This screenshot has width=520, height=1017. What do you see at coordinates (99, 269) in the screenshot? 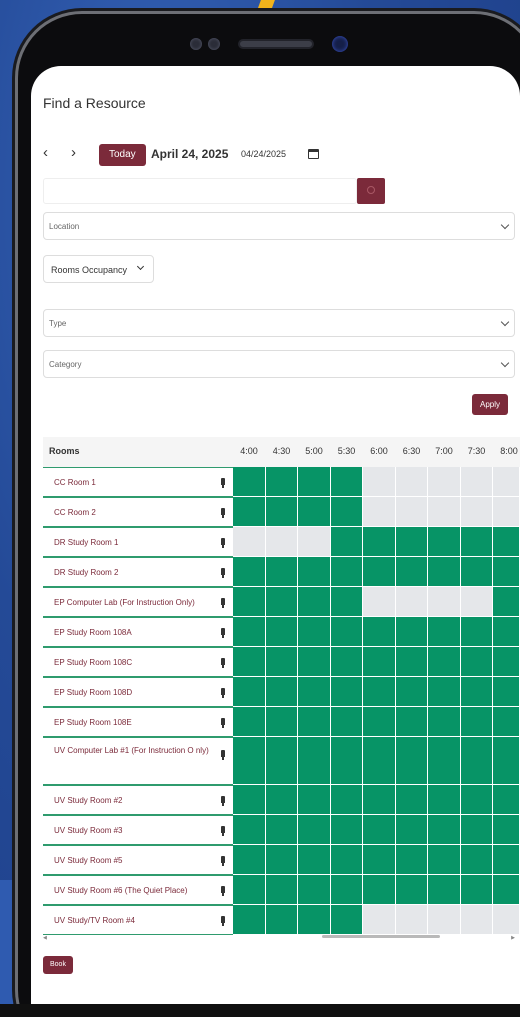
I see `occupancy-dropdown: Rooms Occupancy` at bounding box center [99, 269].